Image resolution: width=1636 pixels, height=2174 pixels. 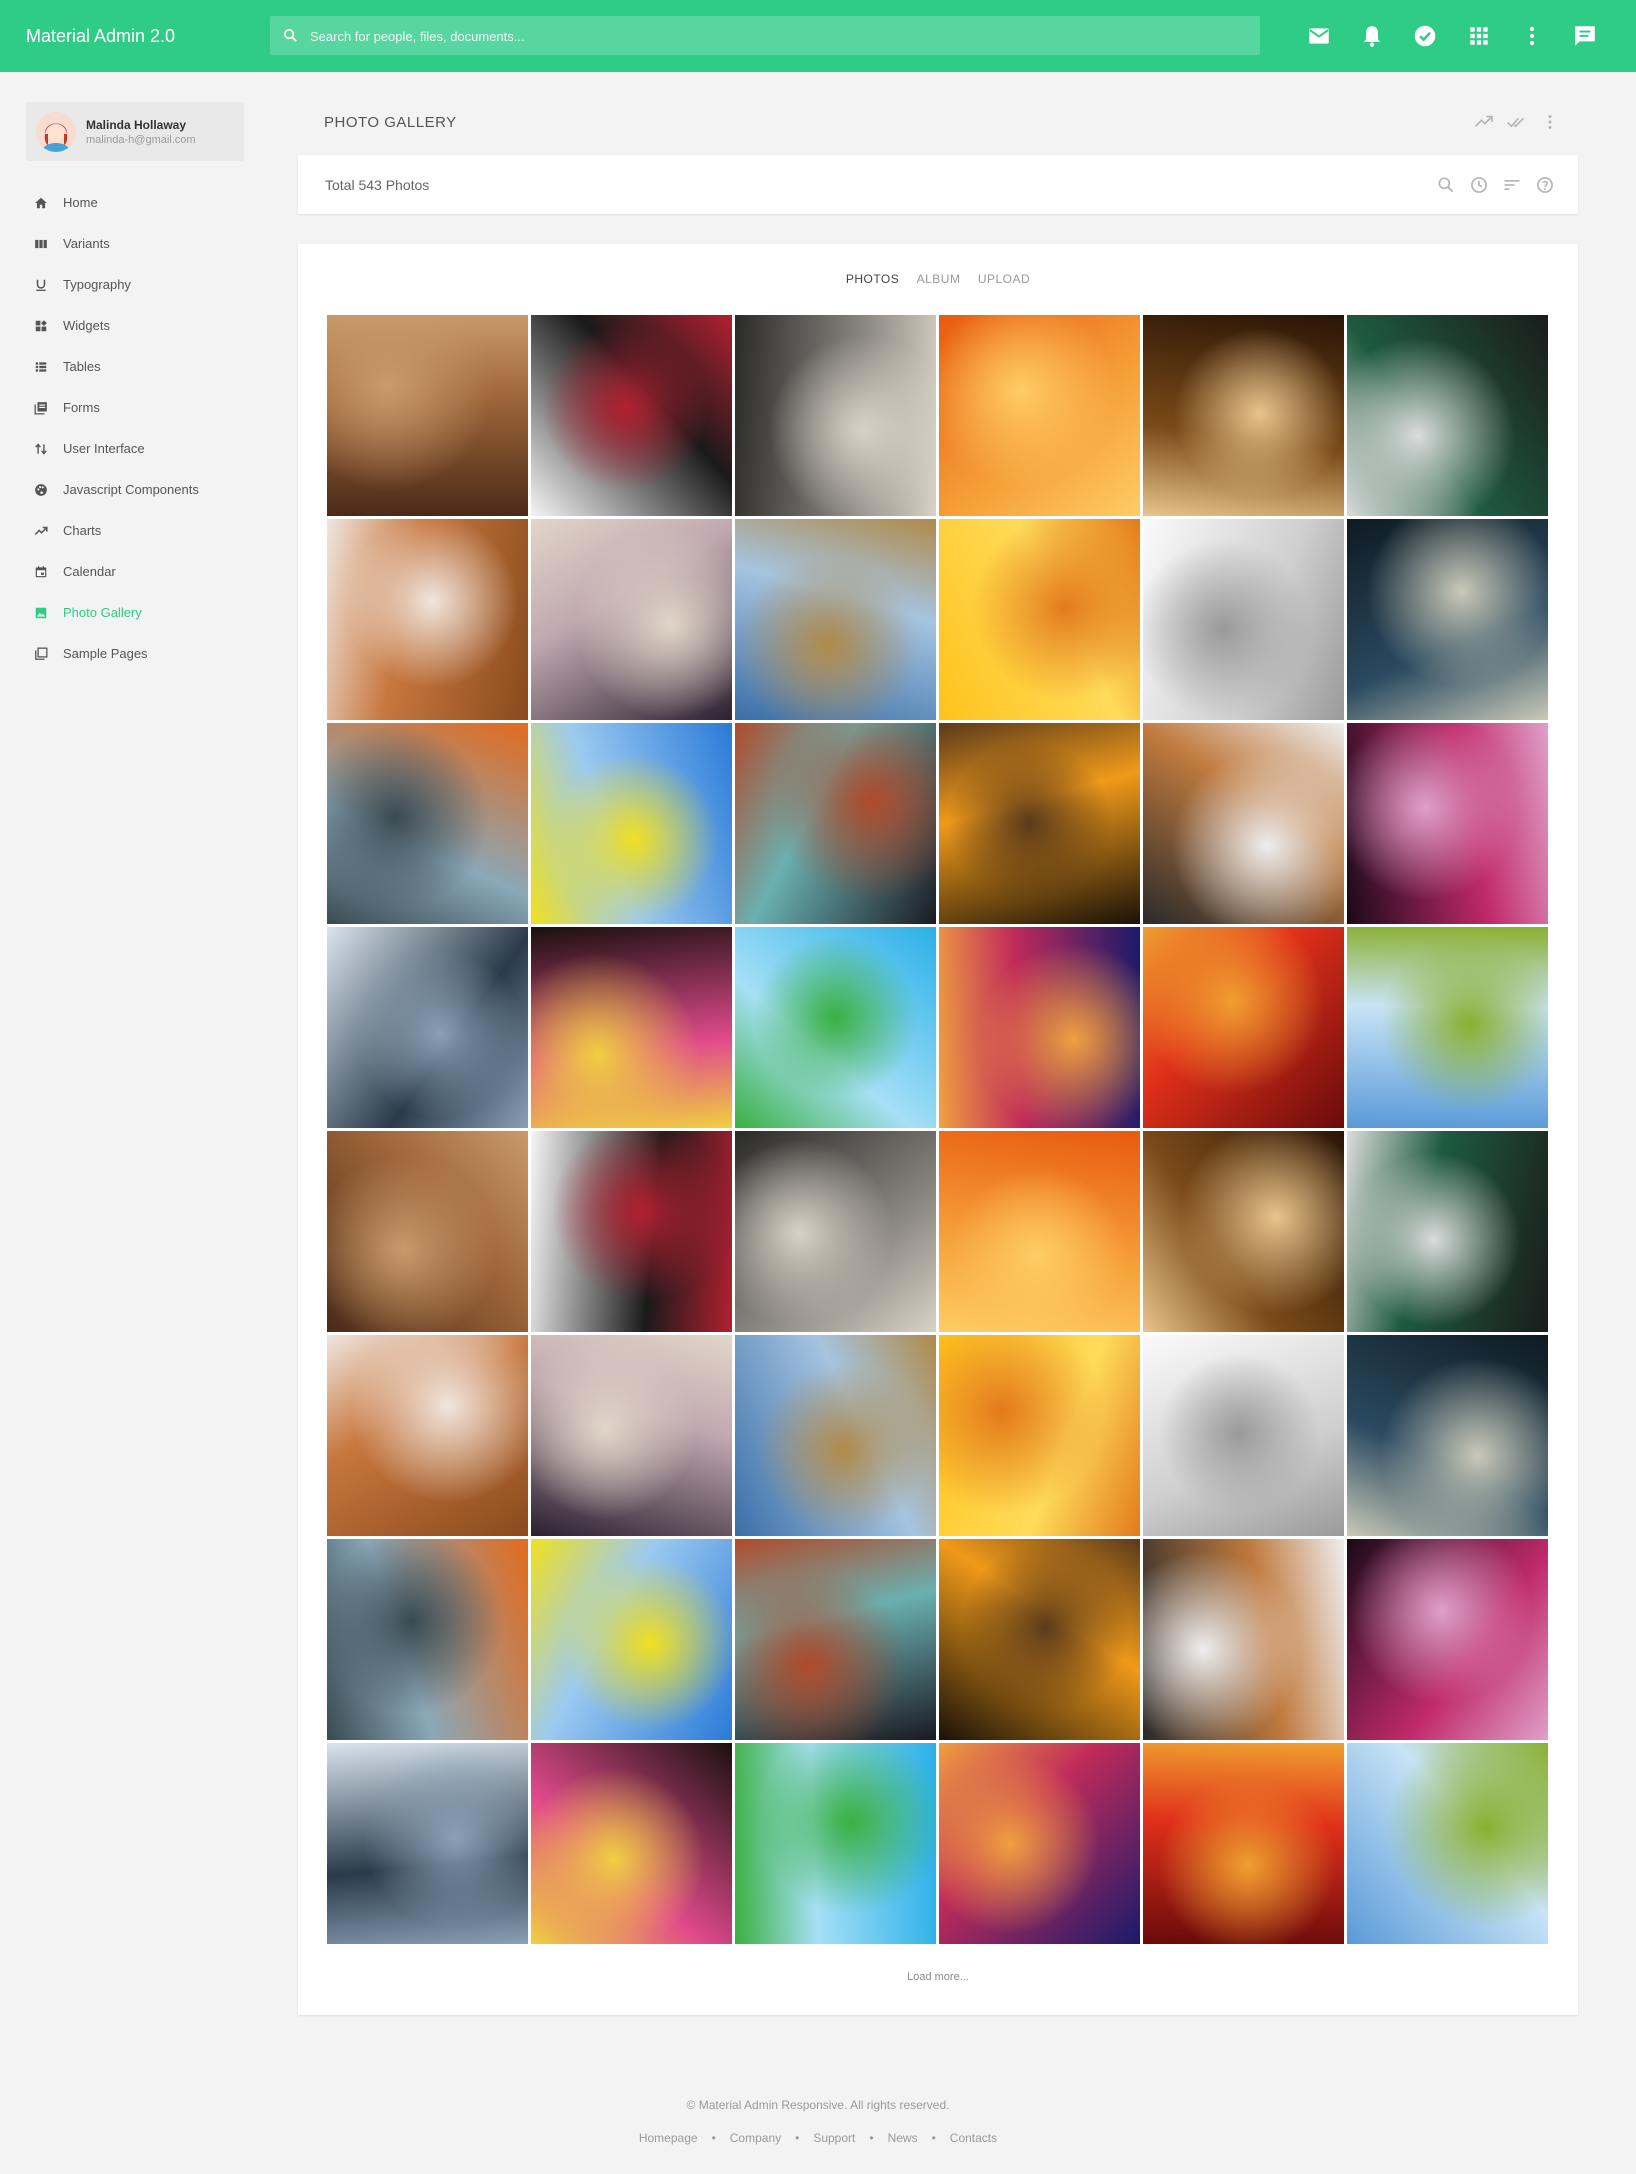 I want to click on sidebar-item-forms: Forms, so click(x=135, y=407).